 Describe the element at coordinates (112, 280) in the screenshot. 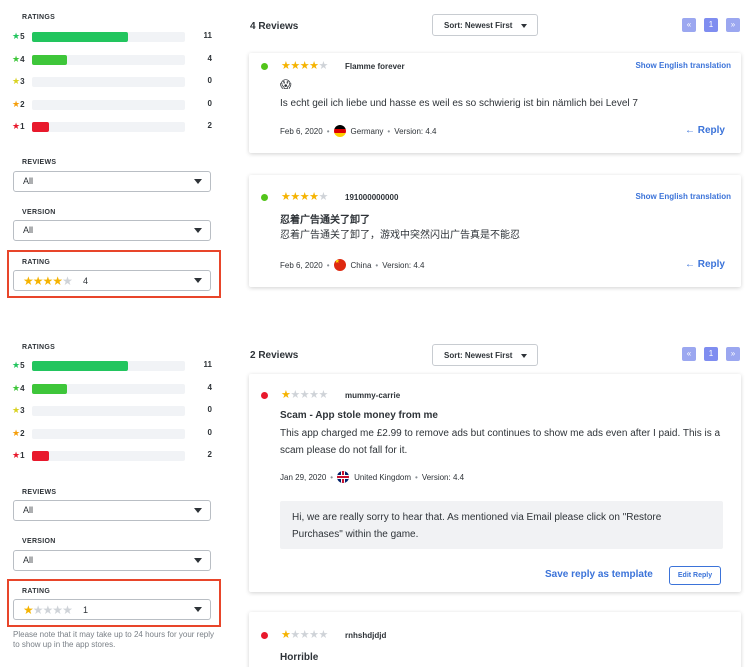

I see `rating-filter-select: ★★★★★ 4` at that location.